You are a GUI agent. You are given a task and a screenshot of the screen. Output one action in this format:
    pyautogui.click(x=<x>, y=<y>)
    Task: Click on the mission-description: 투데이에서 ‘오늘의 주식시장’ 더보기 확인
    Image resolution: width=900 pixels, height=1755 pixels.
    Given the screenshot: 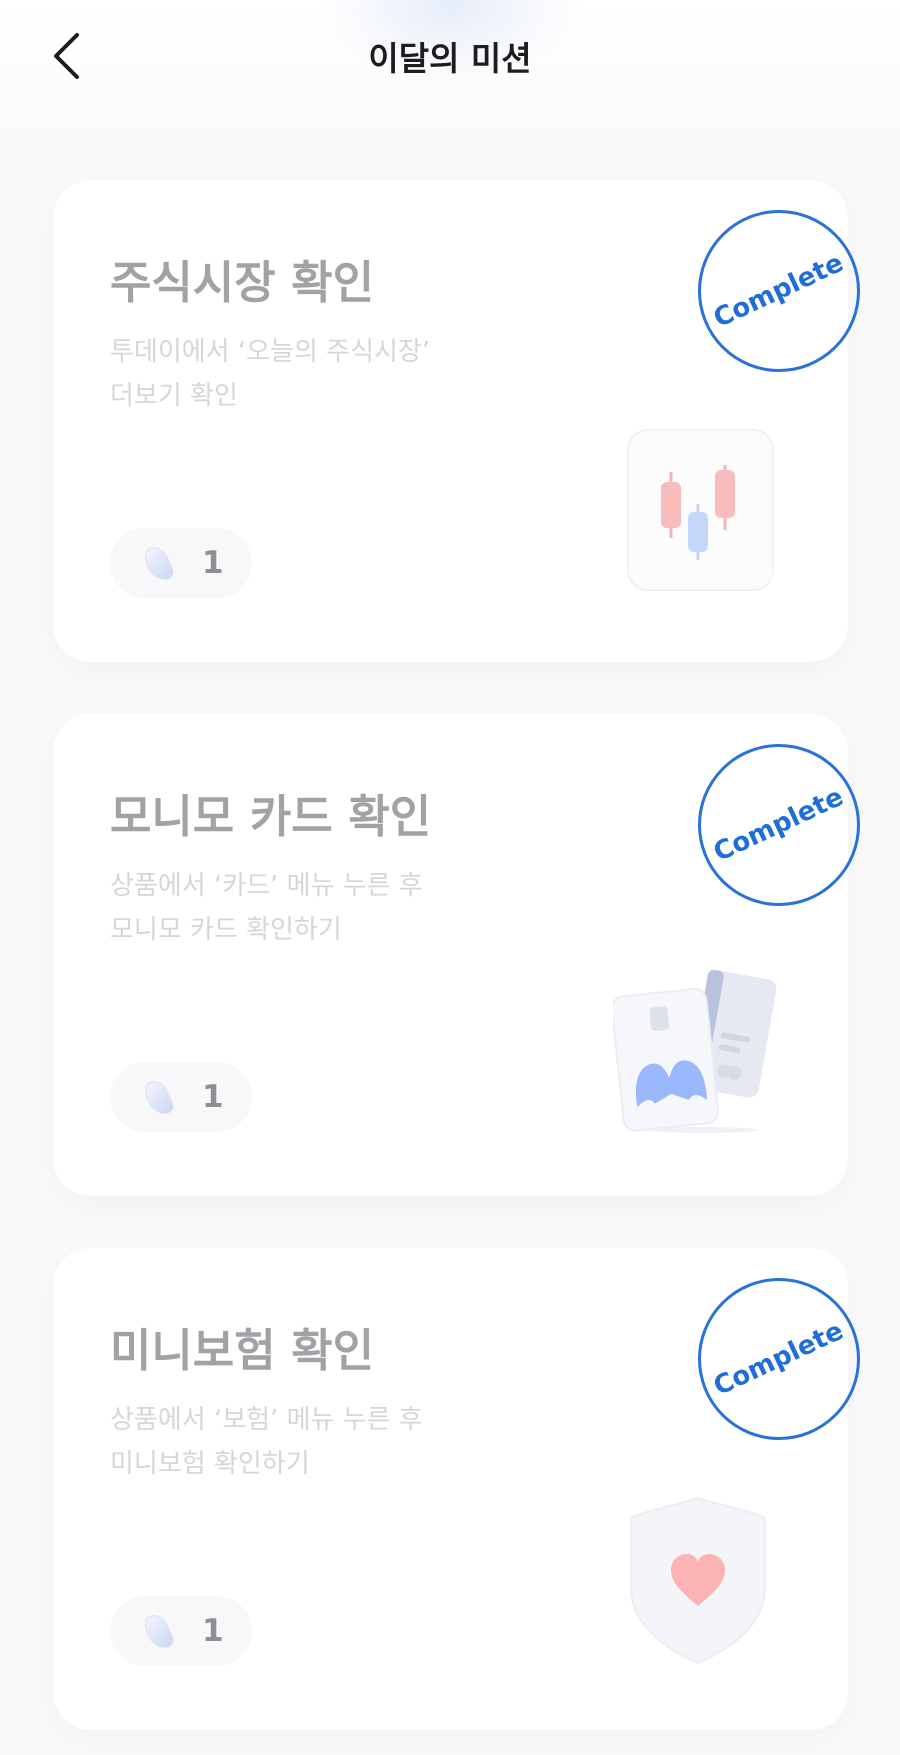 What is the action you would take?
    pyautogui.click(x=320, y=374)
    